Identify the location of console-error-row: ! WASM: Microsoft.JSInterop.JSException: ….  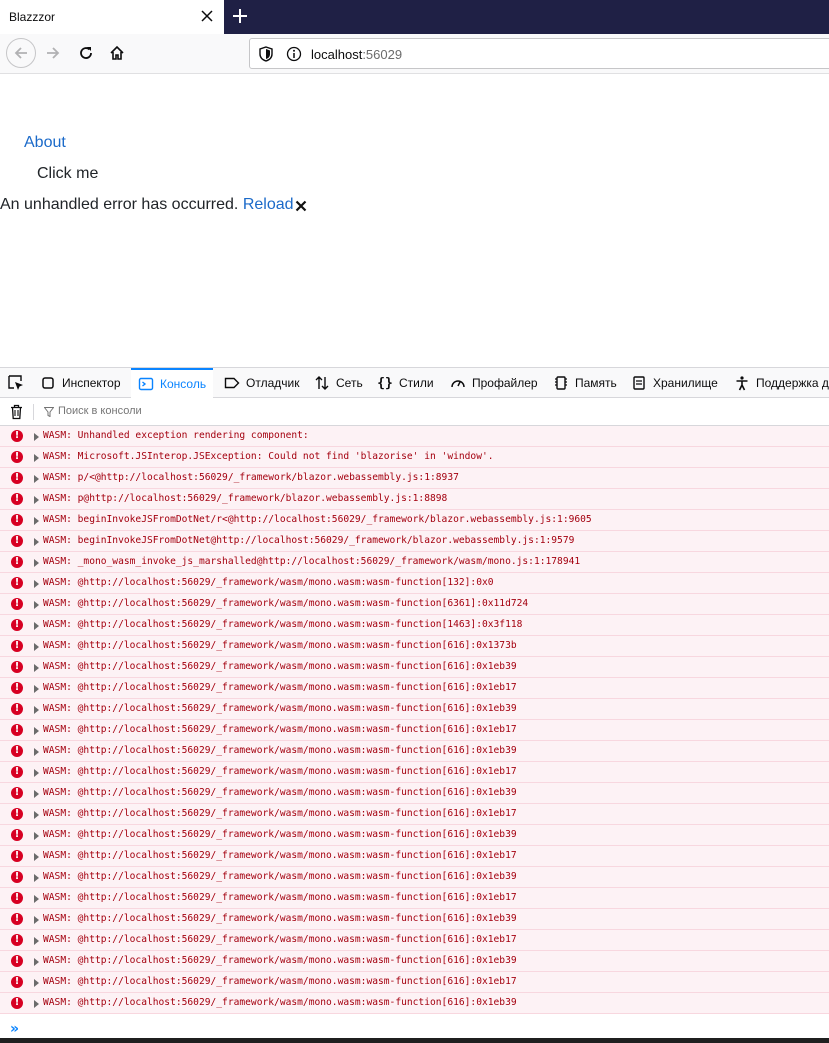
(414, 457).